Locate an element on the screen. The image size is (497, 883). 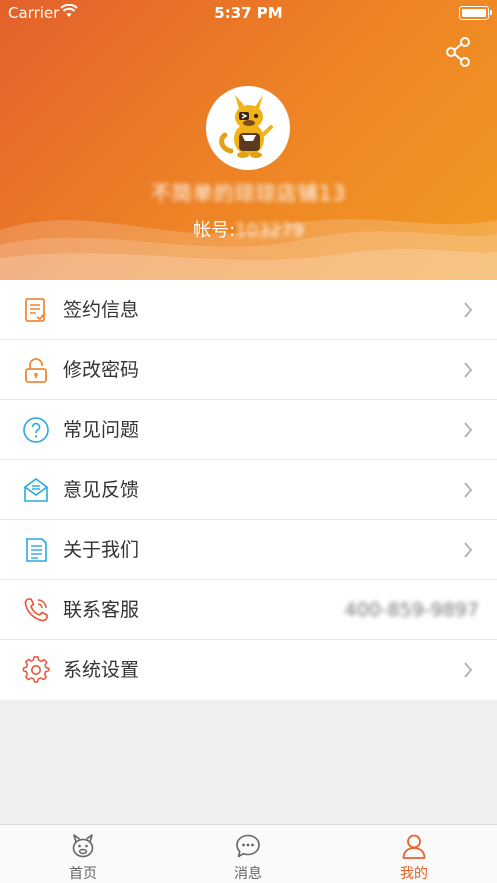
question-icon is located at coordinates (36, 430).